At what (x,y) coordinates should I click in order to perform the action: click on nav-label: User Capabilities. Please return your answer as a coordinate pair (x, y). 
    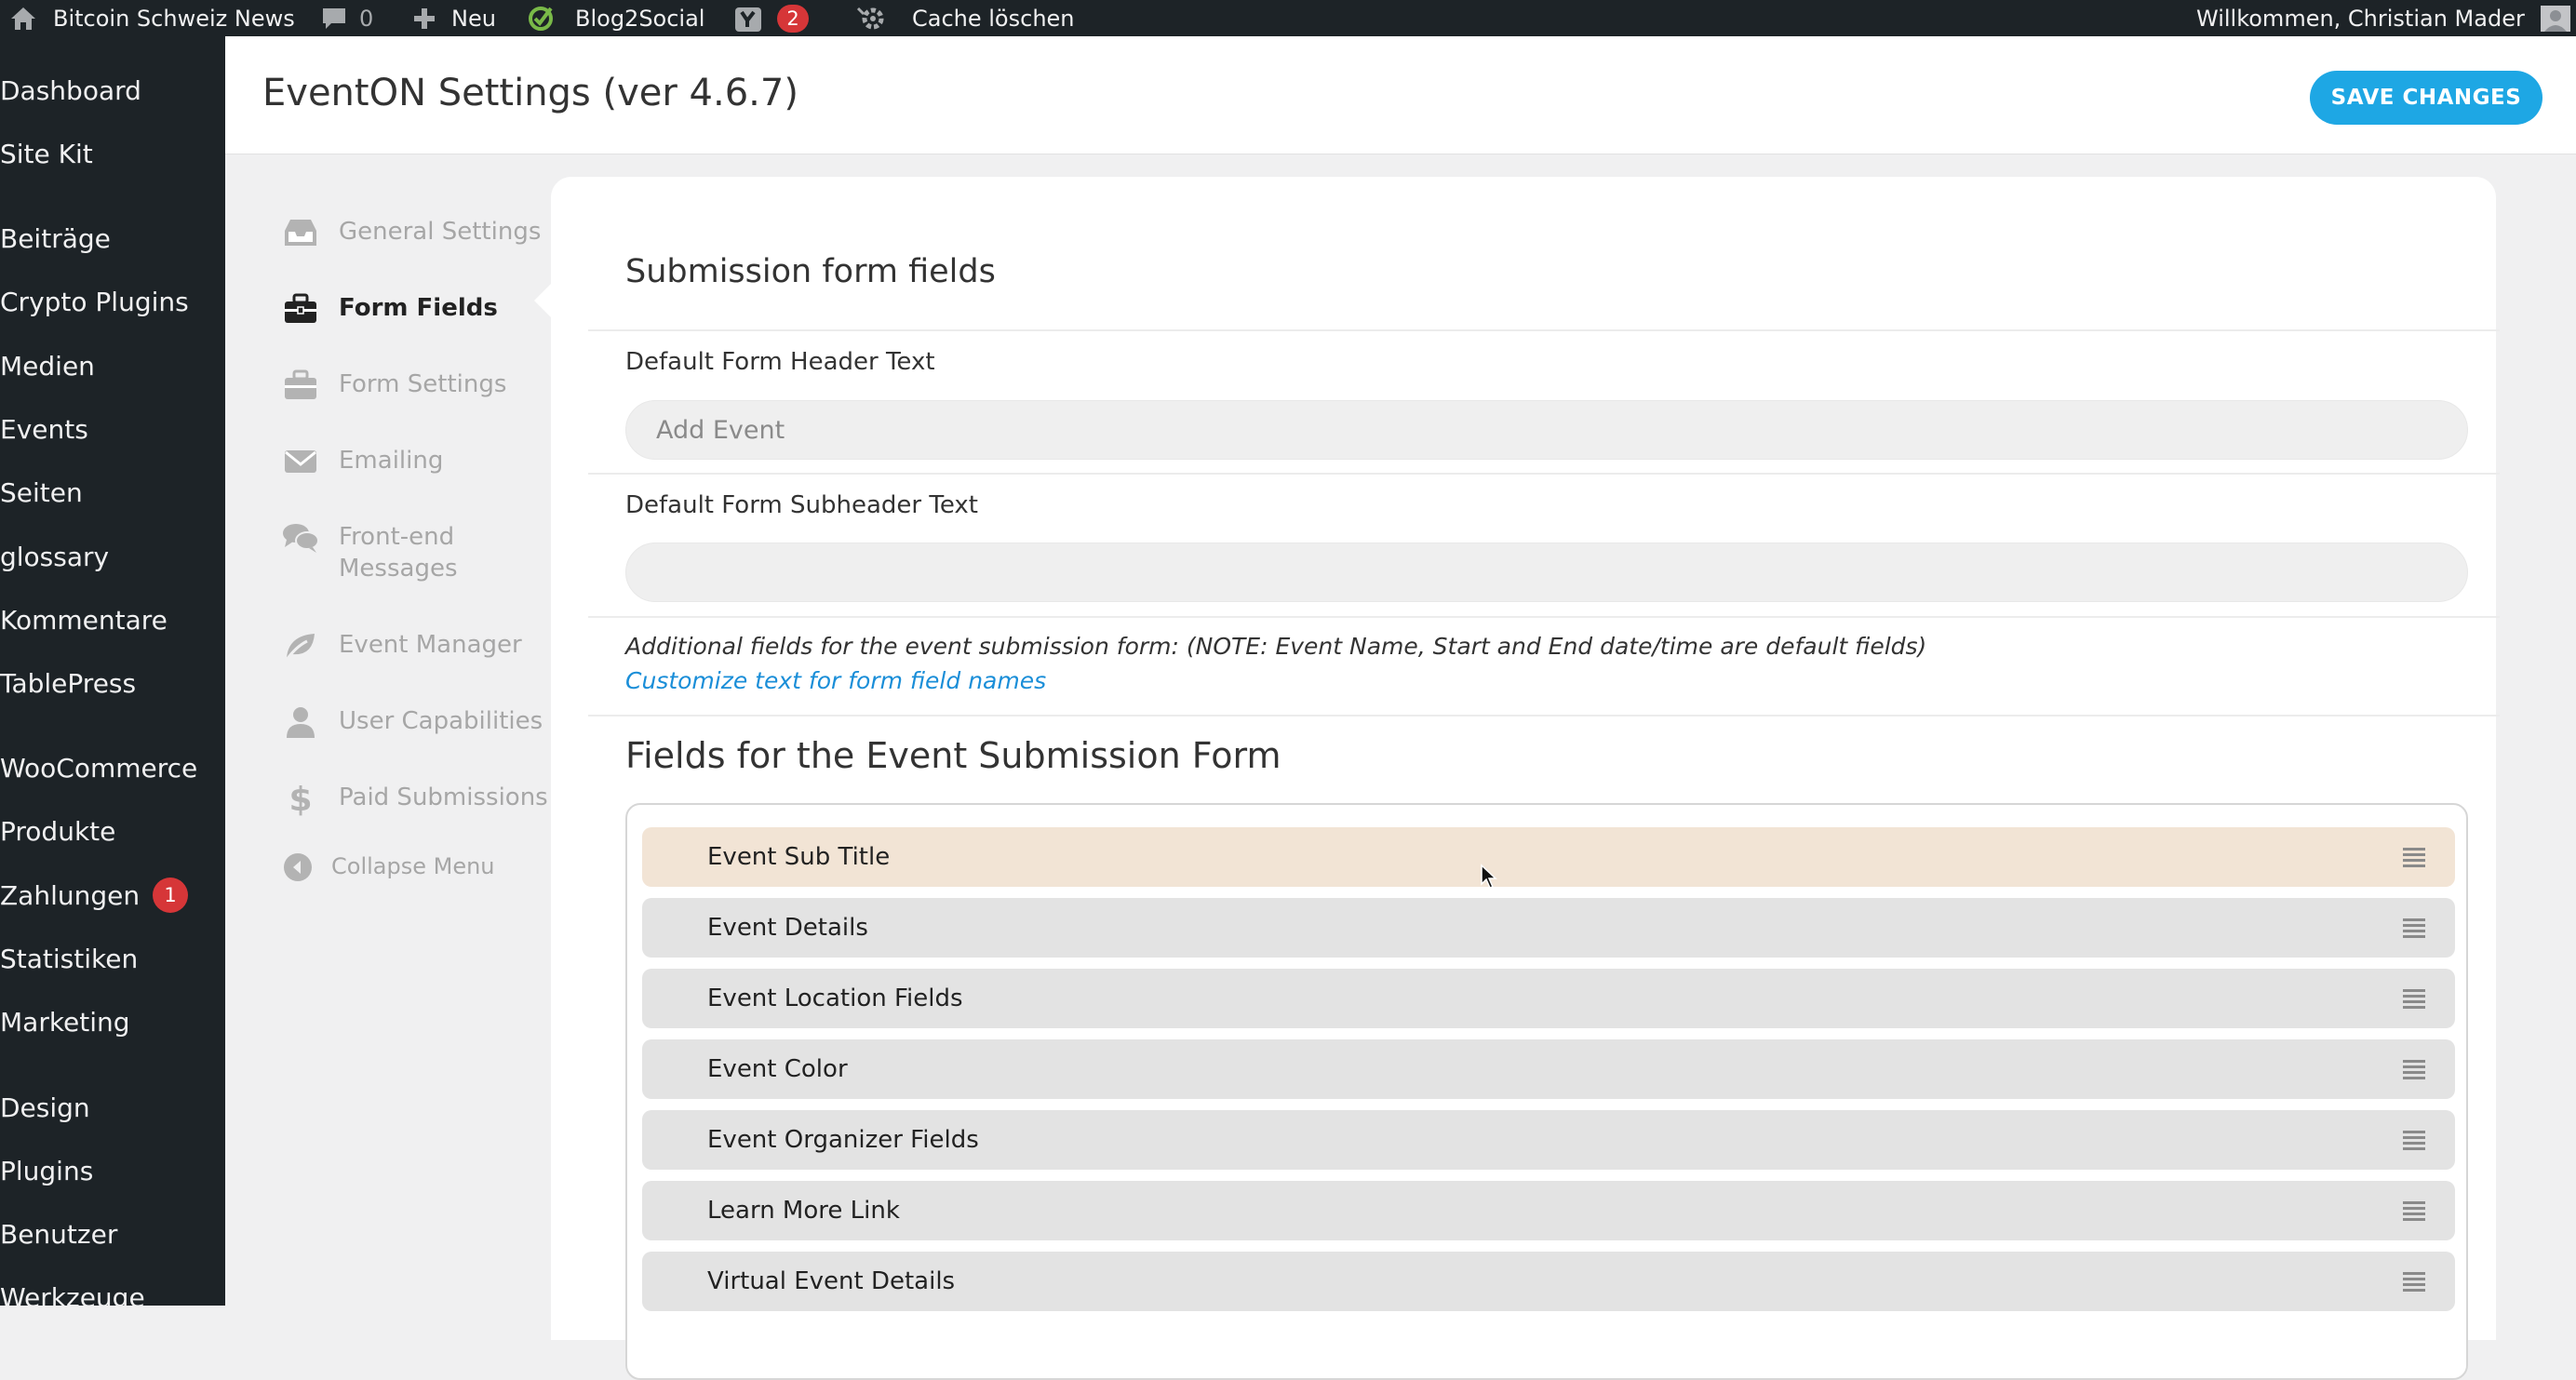
    Looking at the image, I should click on (441, 721).